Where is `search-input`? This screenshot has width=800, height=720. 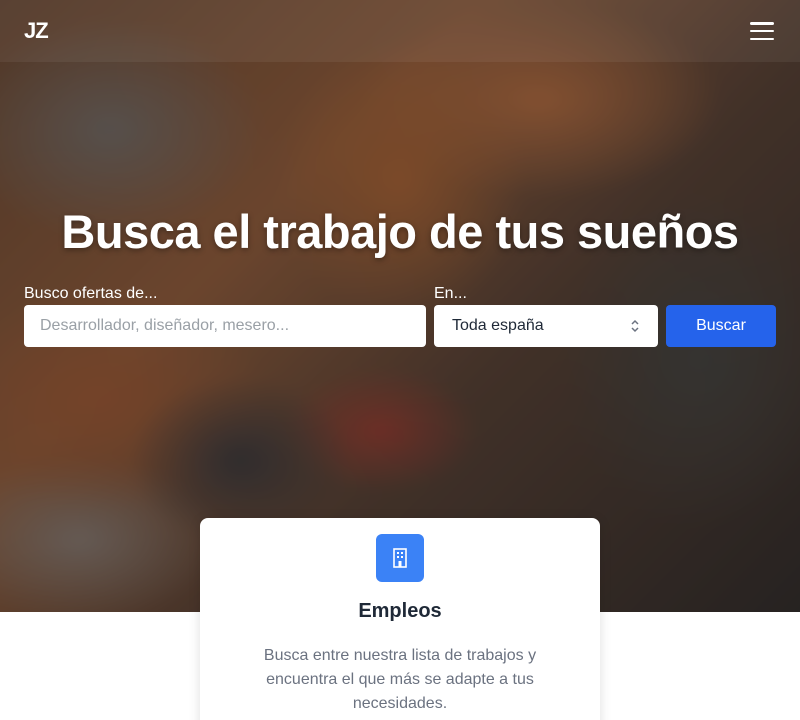 search-input is located at coordinates (225, 326).